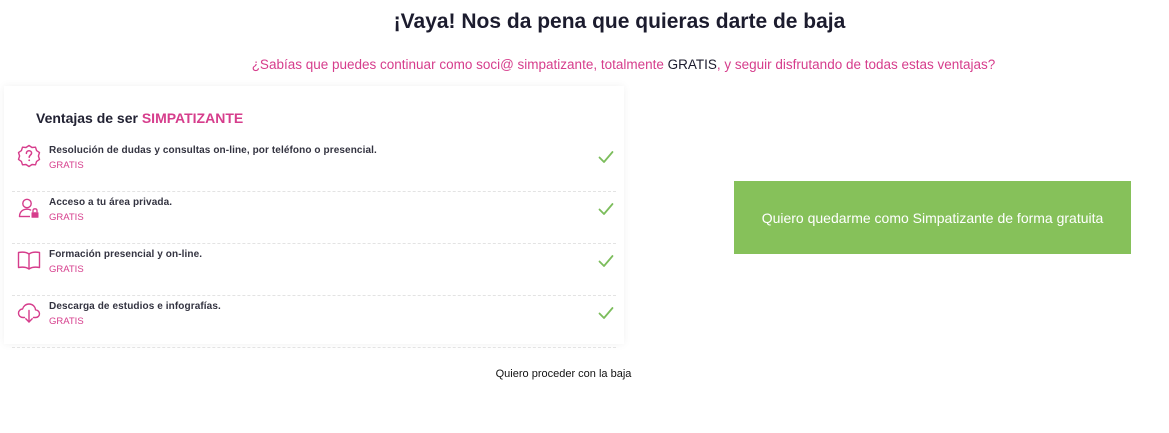  What do you see at coordinates (563, 374) in the screenshot?
I see `proceed-unsubscribe-link: Quiero proceder con la baja` at bounding box center [563, 374].